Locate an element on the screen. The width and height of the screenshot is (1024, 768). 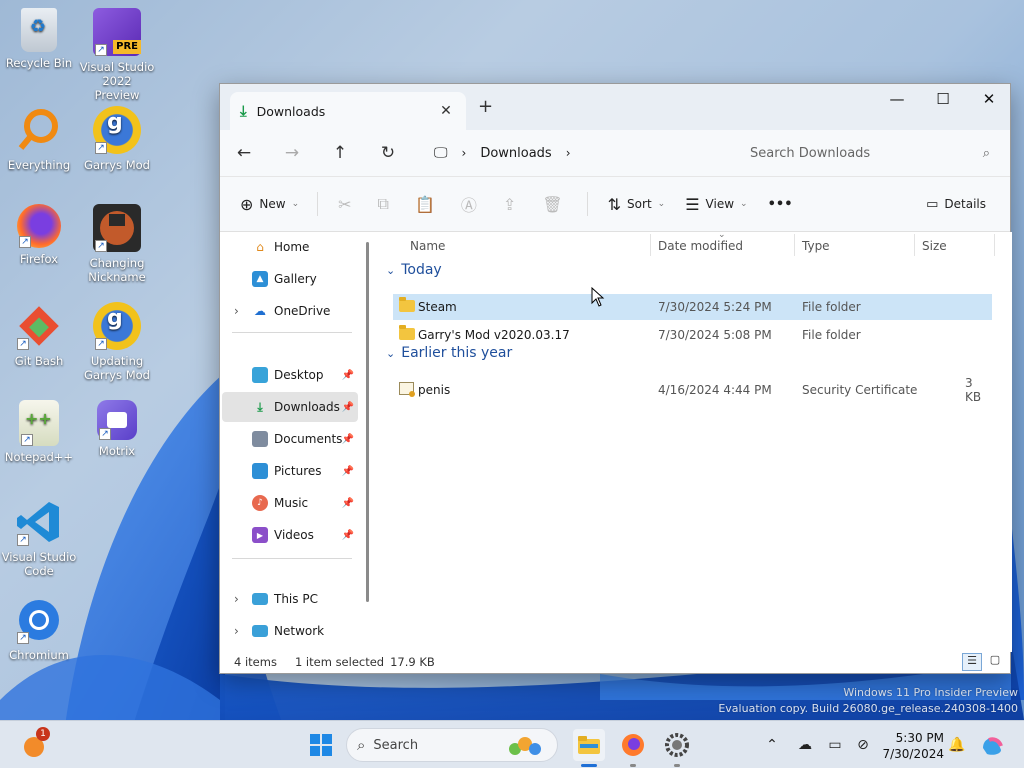
desktop-icon-chromium: ↗ Chromium is located at coordinates (39, 629).